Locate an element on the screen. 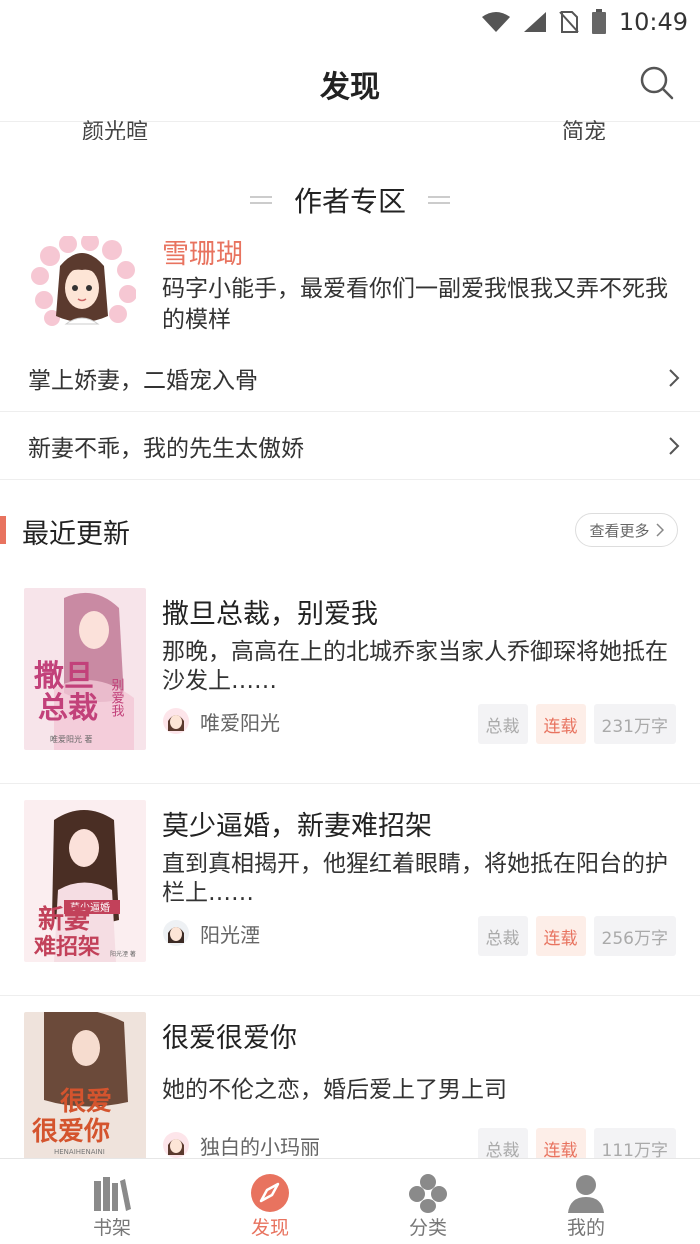  author-zone-title: 作者专区 is located at coordinates (349, 201).